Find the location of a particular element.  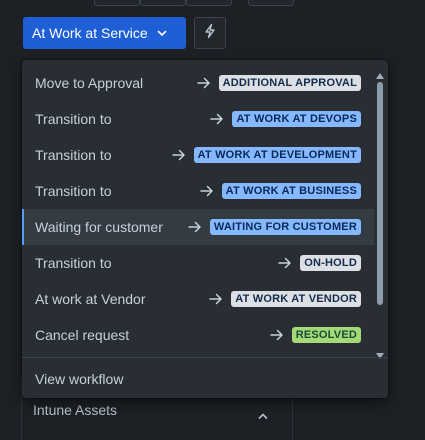

status-lozenge: RESOLVED is located at coordinates (326, 335).